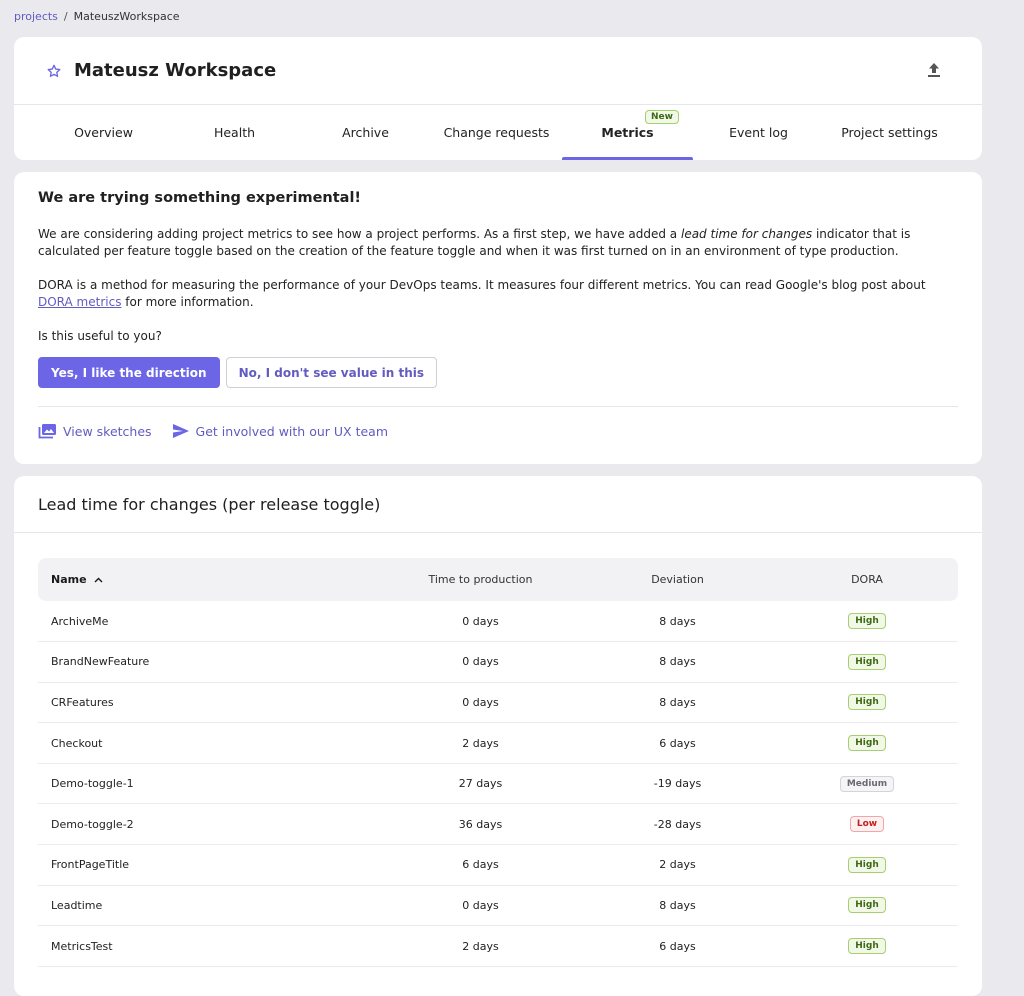 Image resolution: width=1024 pixels, height=996 pixels. I want to click on tab-archive: Archive, so click(365, 132).